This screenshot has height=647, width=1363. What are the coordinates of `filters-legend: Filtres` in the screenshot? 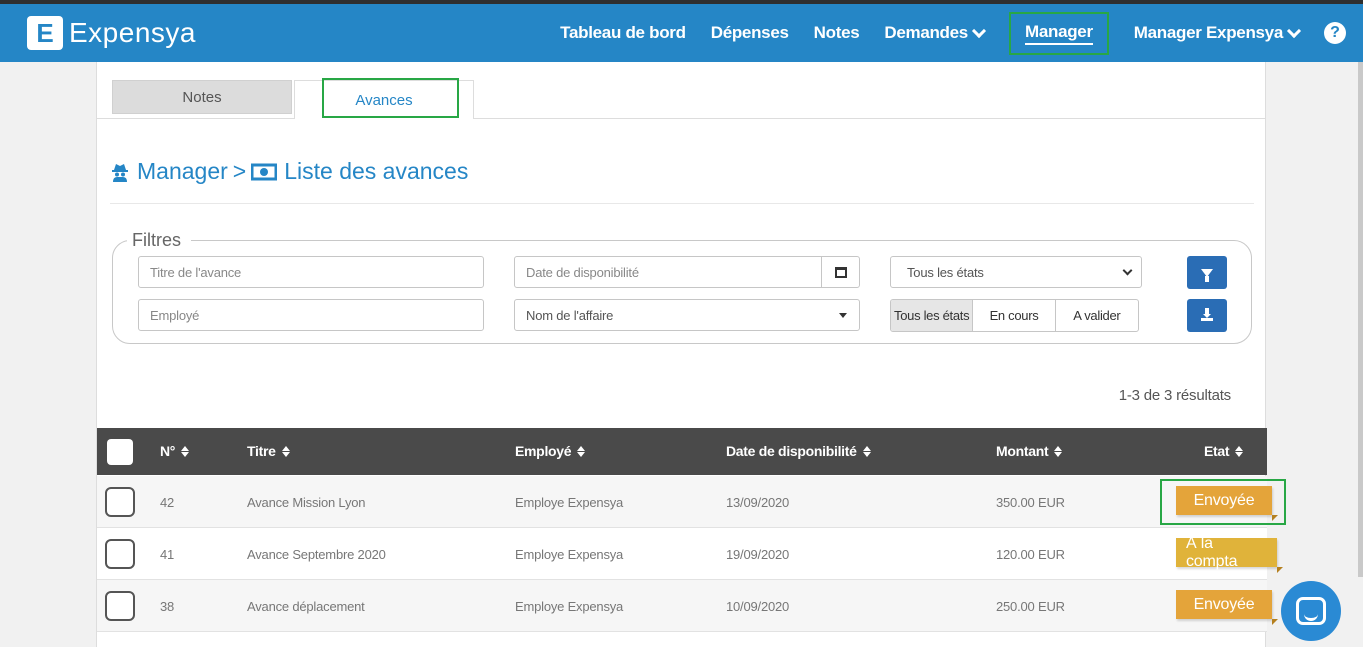 It's located at (159, 240).